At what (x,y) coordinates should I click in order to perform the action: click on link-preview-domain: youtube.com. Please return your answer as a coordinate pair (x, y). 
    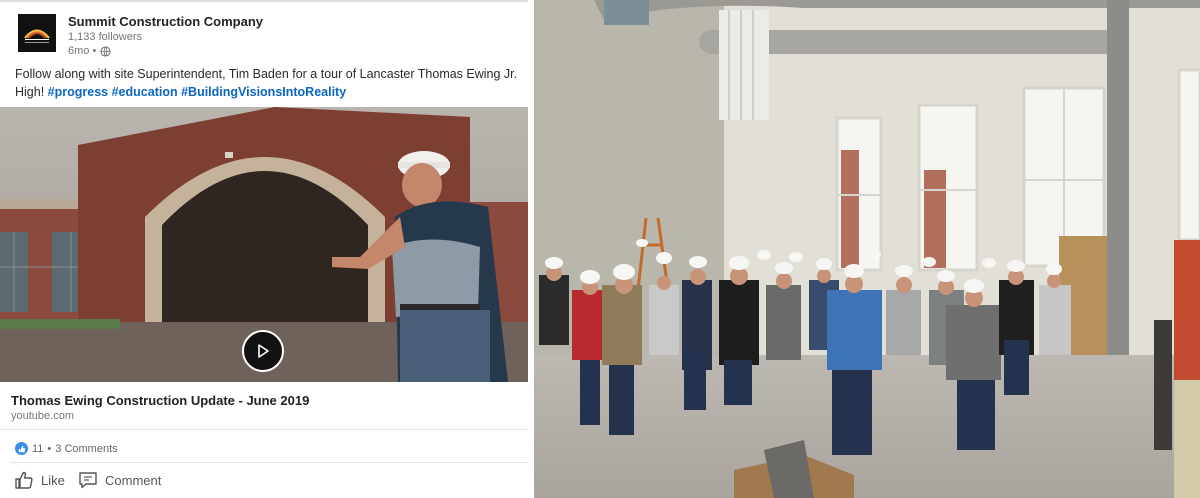
    Looking at the image, I should click on (42, 416).